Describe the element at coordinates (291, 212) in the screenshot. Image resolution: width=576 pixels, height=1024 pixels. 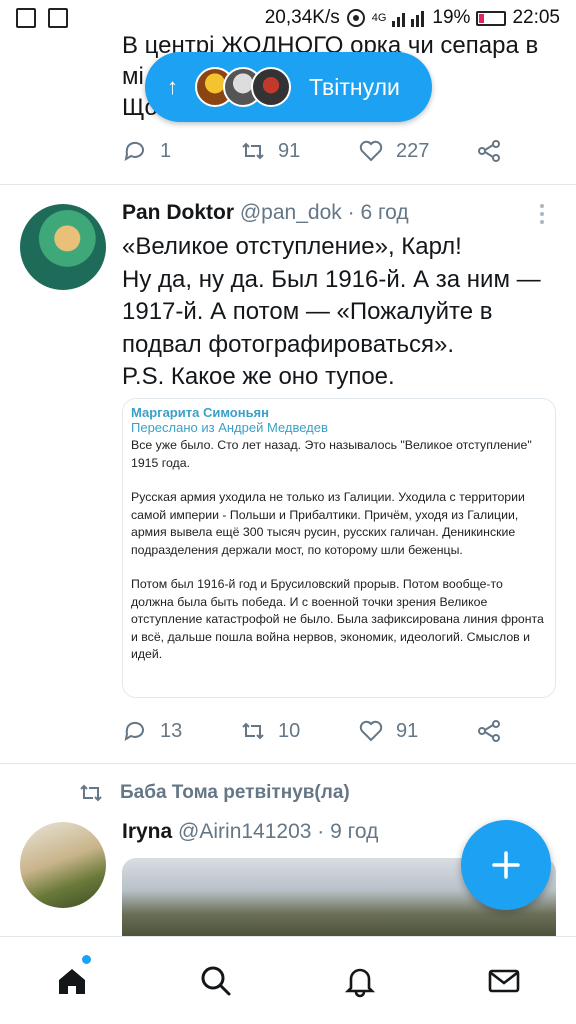
I see `author-handle: @pan_dok` at that location.